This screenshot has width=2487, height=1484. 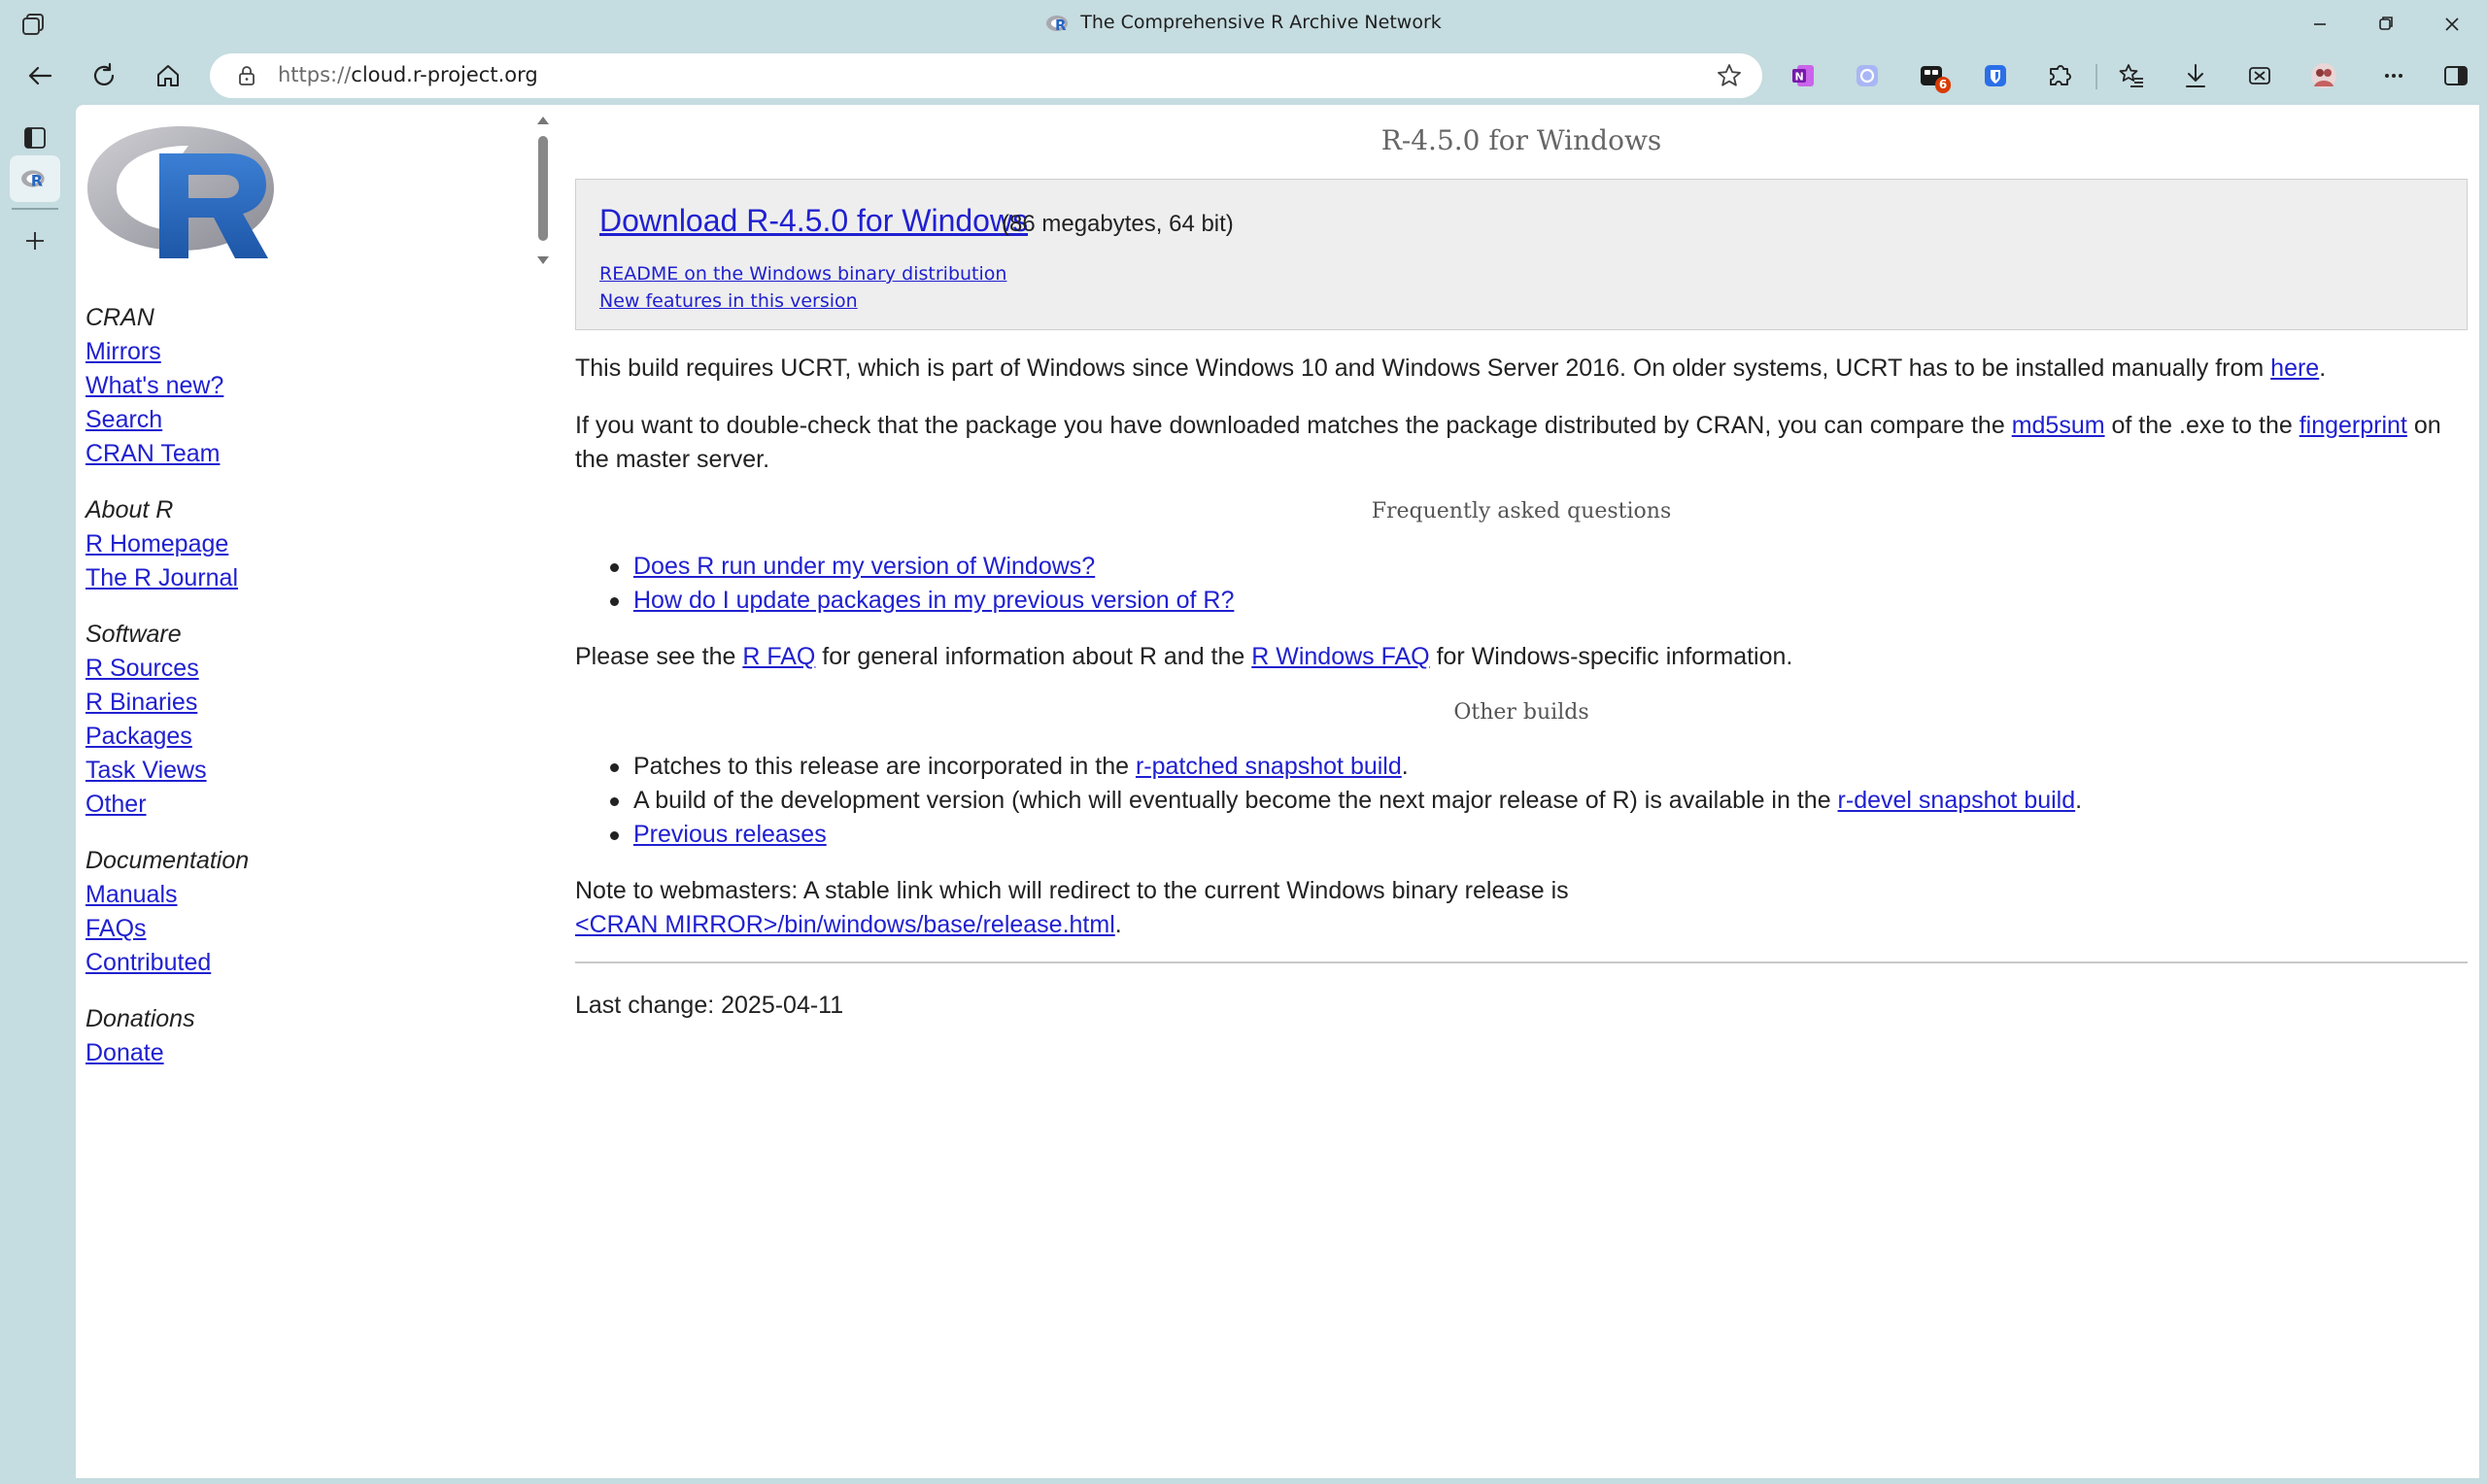 I want to click on sidebar-toggle-icon, so click(x=2455, y=76).